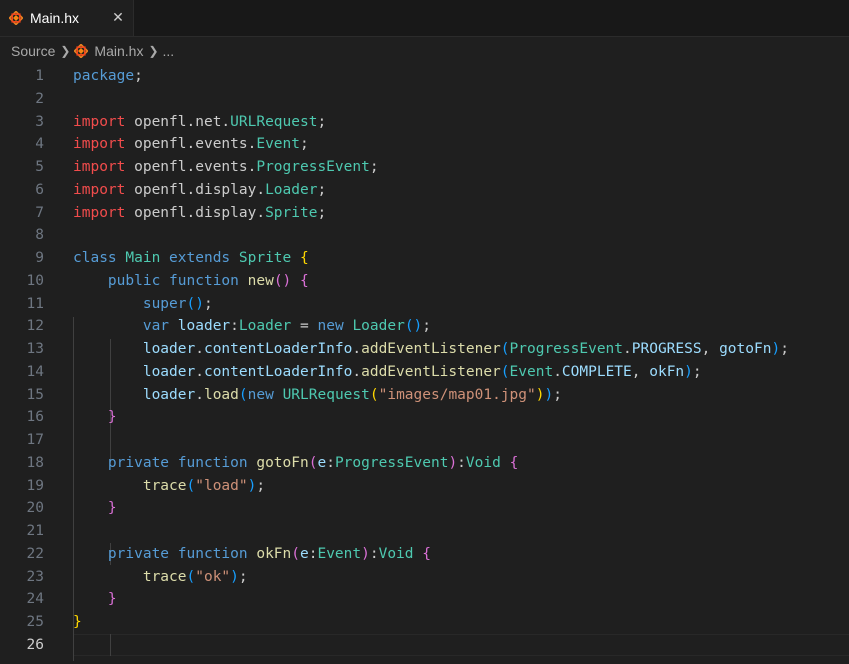 Image resolution: width=849 pixels, height=664 pixels. What do you see at coordinates (424, 508) in the screenshot?
I see `code-line: 20 }` at bounding box center [424, 508].